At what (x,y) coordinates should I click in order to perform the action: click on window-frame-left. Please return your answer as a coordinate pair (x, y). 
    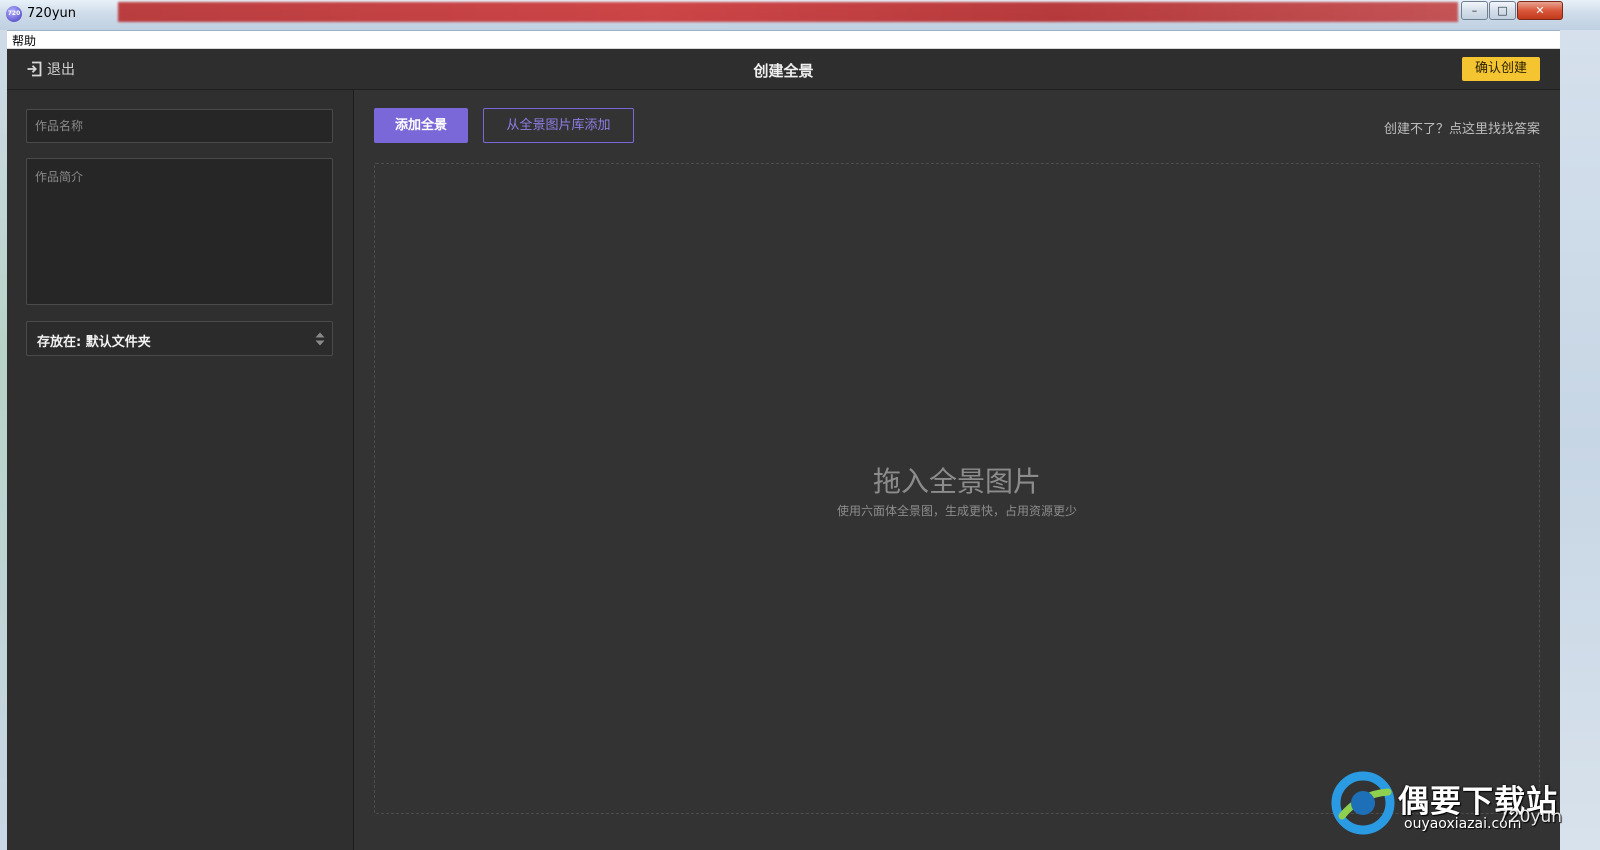
    Looking at the image, I should click on (3, 440).